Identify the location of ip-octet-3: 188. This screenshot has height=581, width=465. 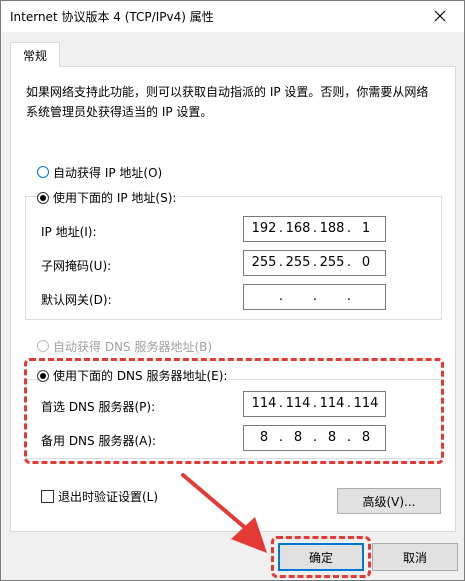
(332, 228).